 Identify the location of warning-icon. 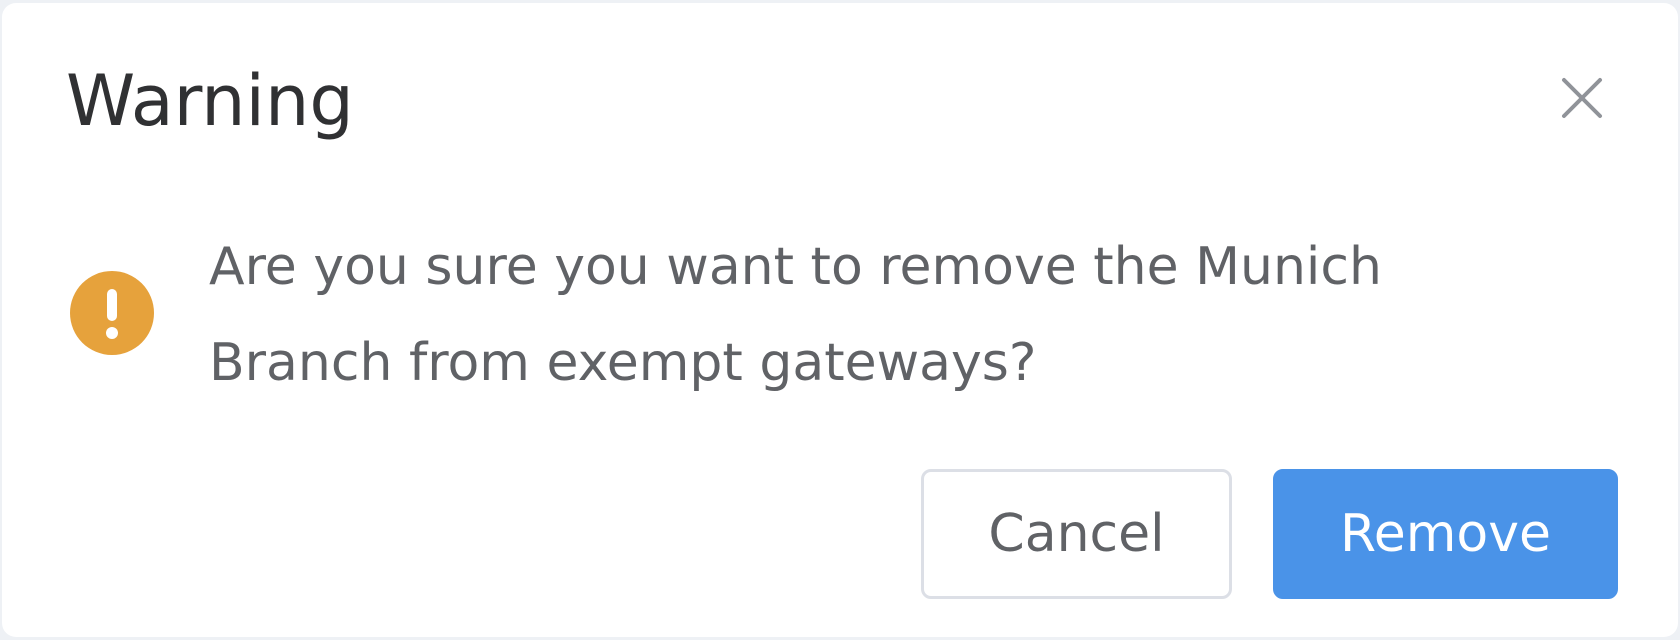
(112, 313).